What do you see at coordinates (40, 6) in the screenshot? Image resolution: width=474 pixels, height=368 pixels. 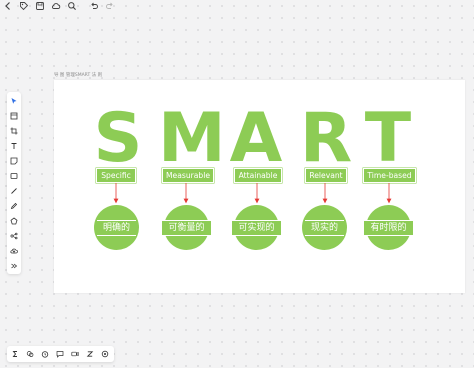 I see `save-icon` at bounding box center [40, 6].